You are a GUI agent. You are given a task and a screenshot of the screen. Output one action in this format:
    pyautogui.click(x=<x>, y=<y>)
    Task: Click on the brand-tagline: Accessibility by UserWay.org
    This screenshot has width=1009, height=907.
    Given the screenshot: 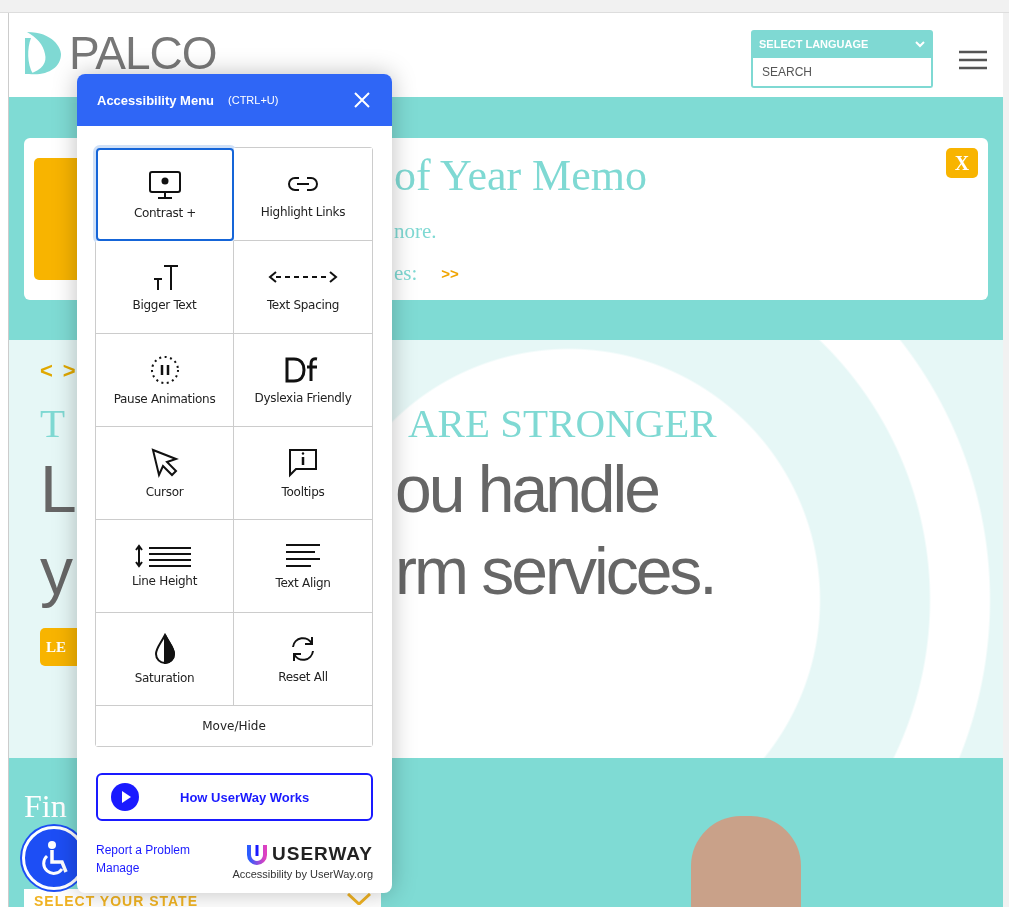 What is the action you would take?
    pyautogui.click(x=302, y=874)
    